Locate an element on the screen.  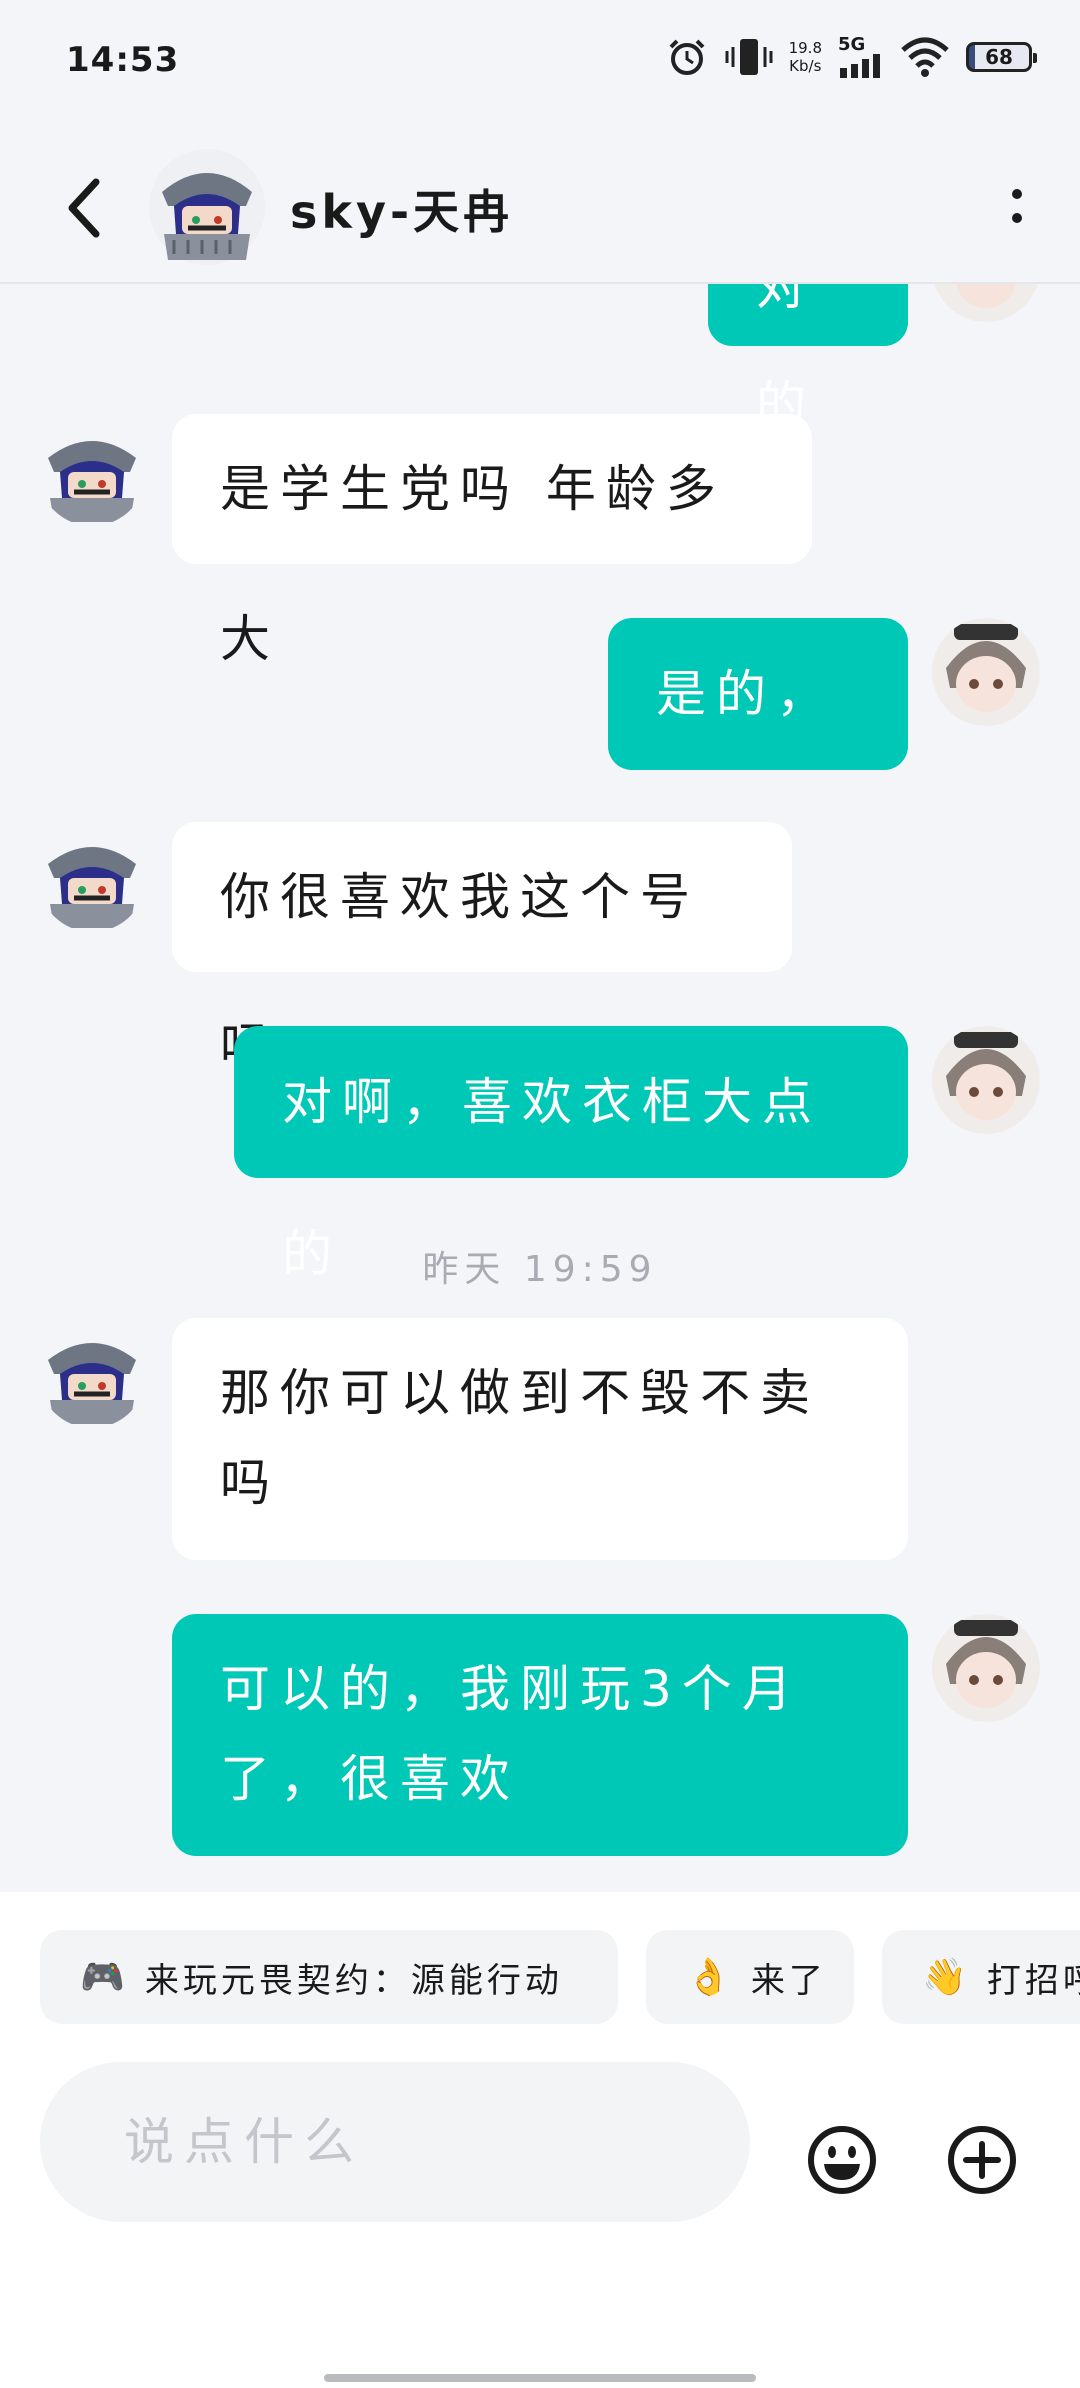
chevron-left-icon is located at coordinates (84, 208).